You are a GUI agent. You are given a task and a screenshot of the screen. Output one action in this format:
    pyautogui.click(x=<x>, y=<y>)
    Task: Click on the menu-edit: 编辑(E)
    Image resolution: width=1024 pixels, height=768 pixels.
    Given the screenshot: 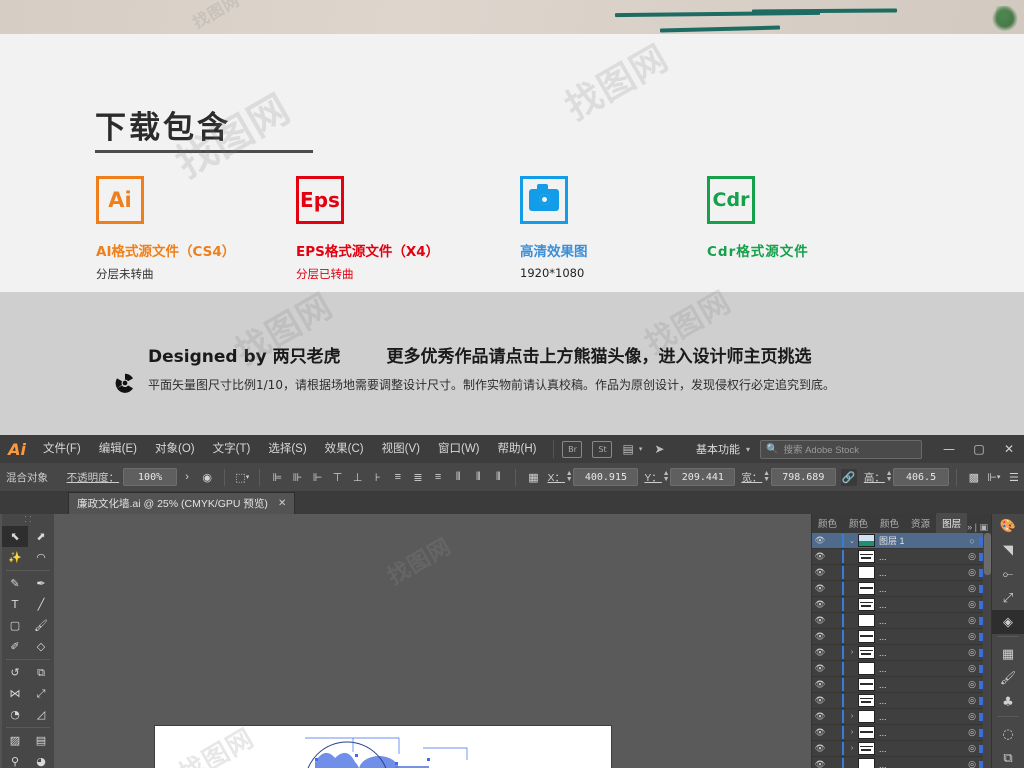 What is the action you would take?
    pyautogui.click(x=118, y=449)
    